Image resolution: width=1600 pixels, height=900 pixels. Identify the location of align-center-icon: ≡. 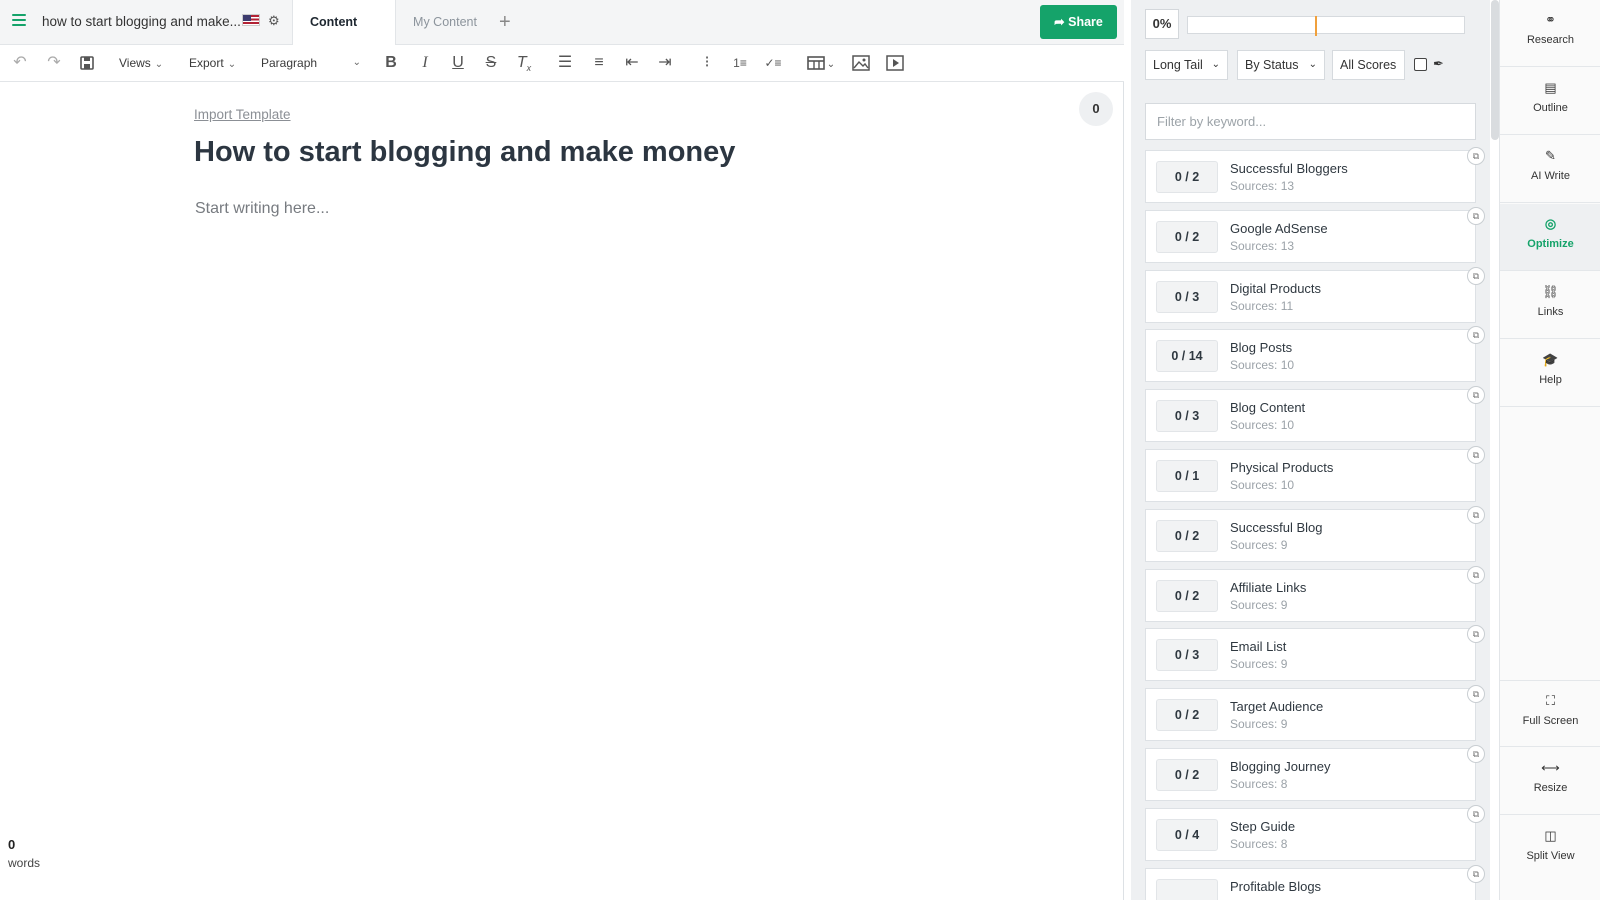
(599, 63).